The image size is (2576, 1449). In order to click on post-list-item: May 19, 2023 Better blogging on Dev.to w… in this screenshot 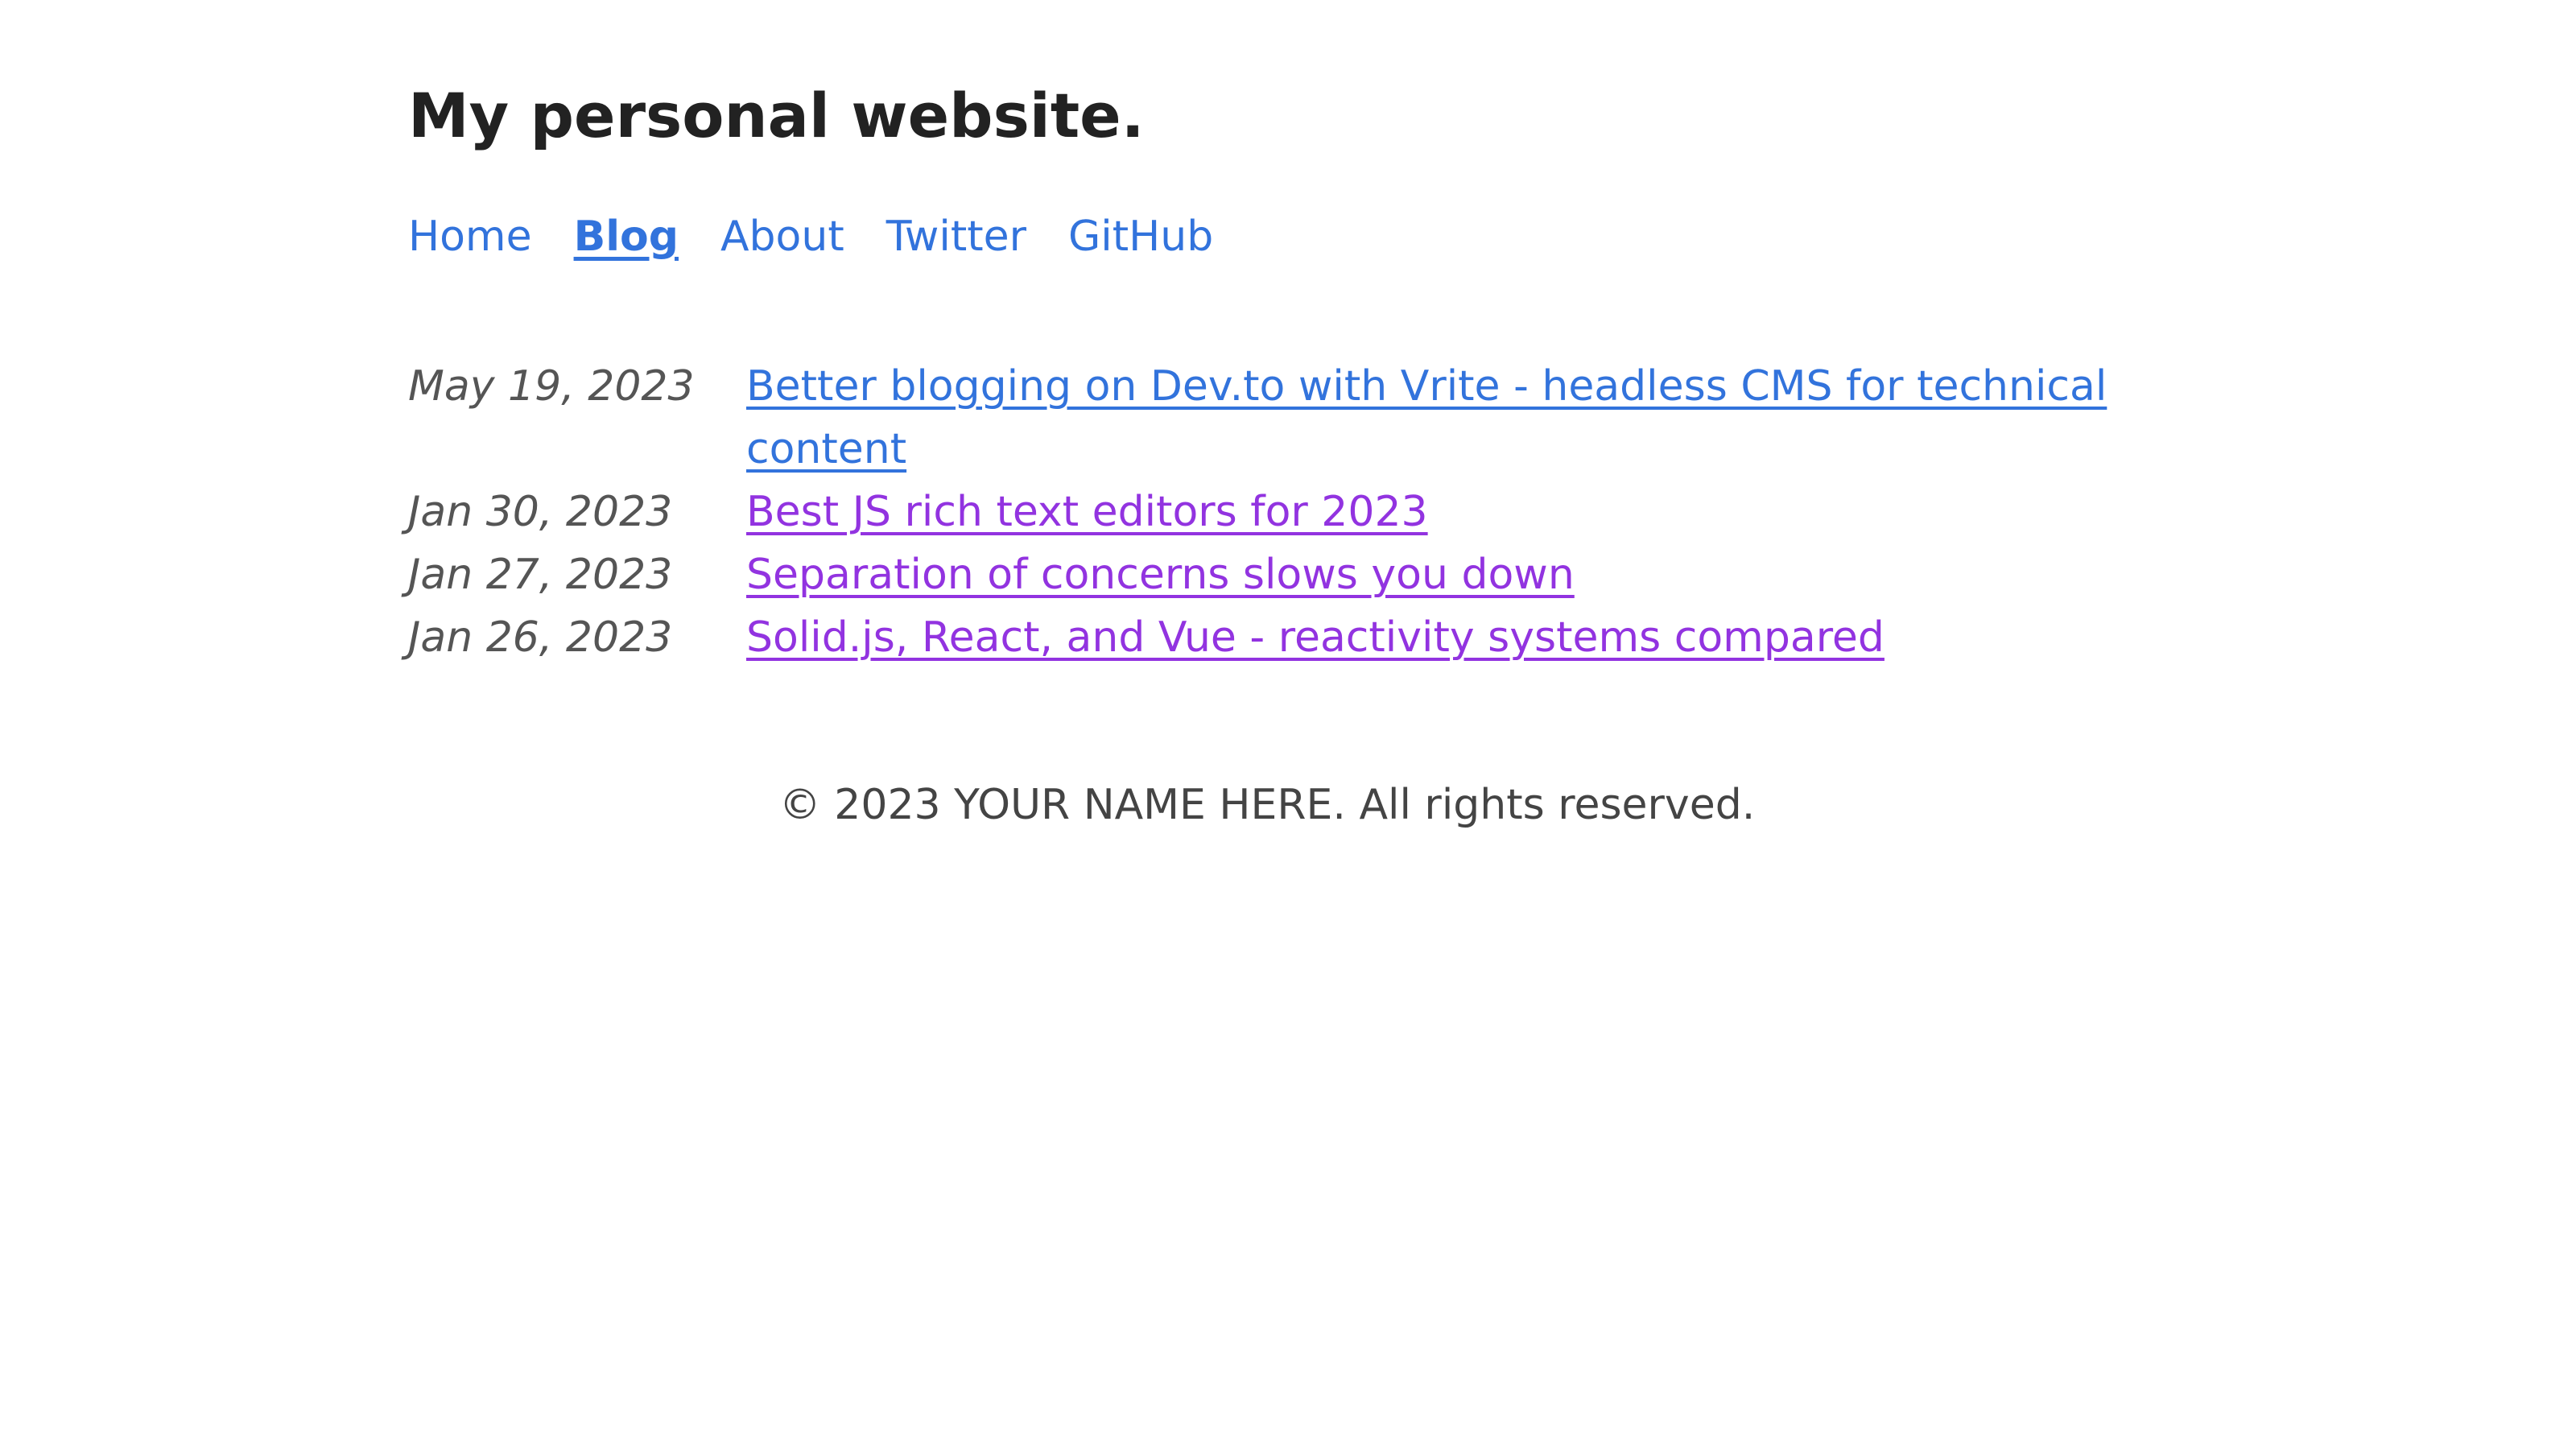, I will do `click(1267, 418)`.